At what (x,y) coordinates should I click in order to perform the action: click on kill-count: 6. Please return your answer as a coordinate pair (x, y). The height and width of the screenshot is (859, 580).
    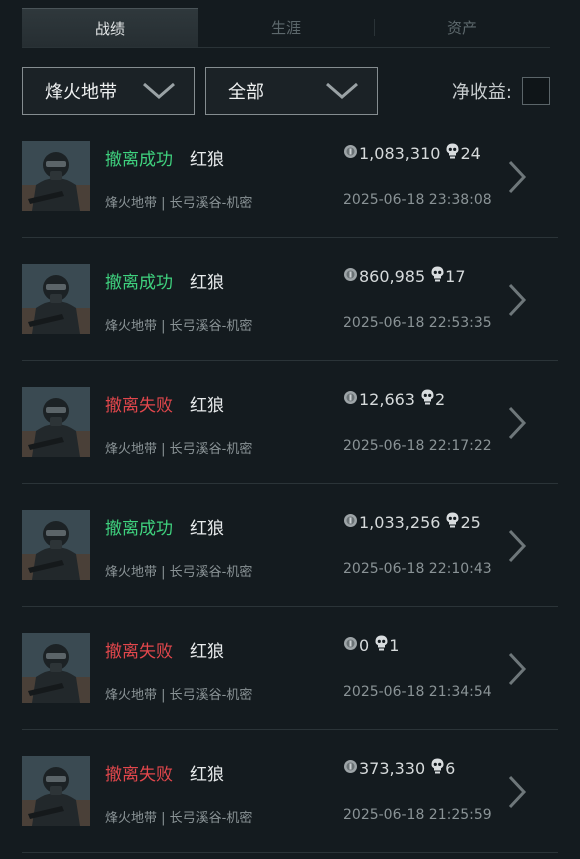
    Looking at the image, I should click on (450, 768).